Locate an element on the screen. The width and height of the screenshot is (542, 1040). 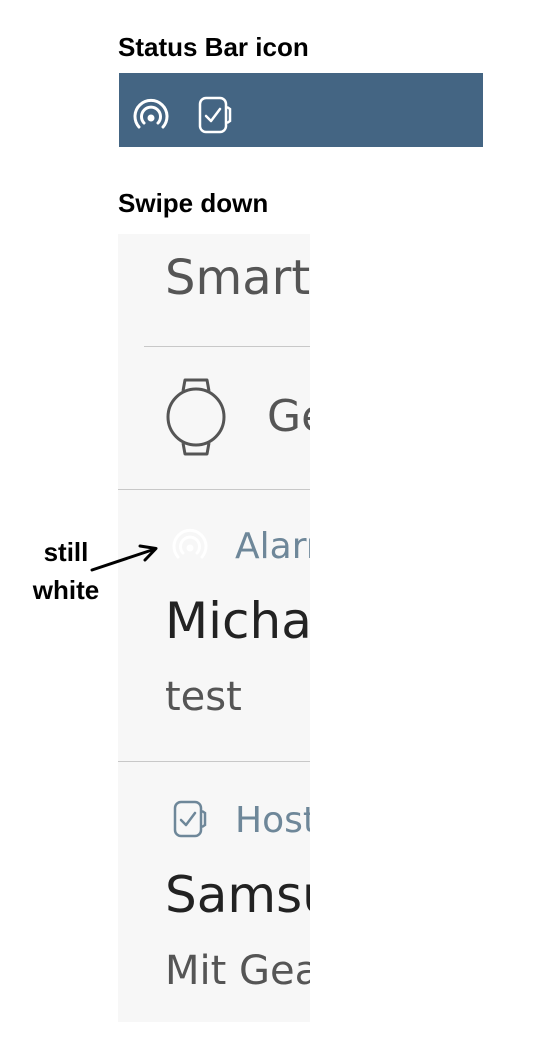
device-label: Ge is located at coordinates (288, 416).